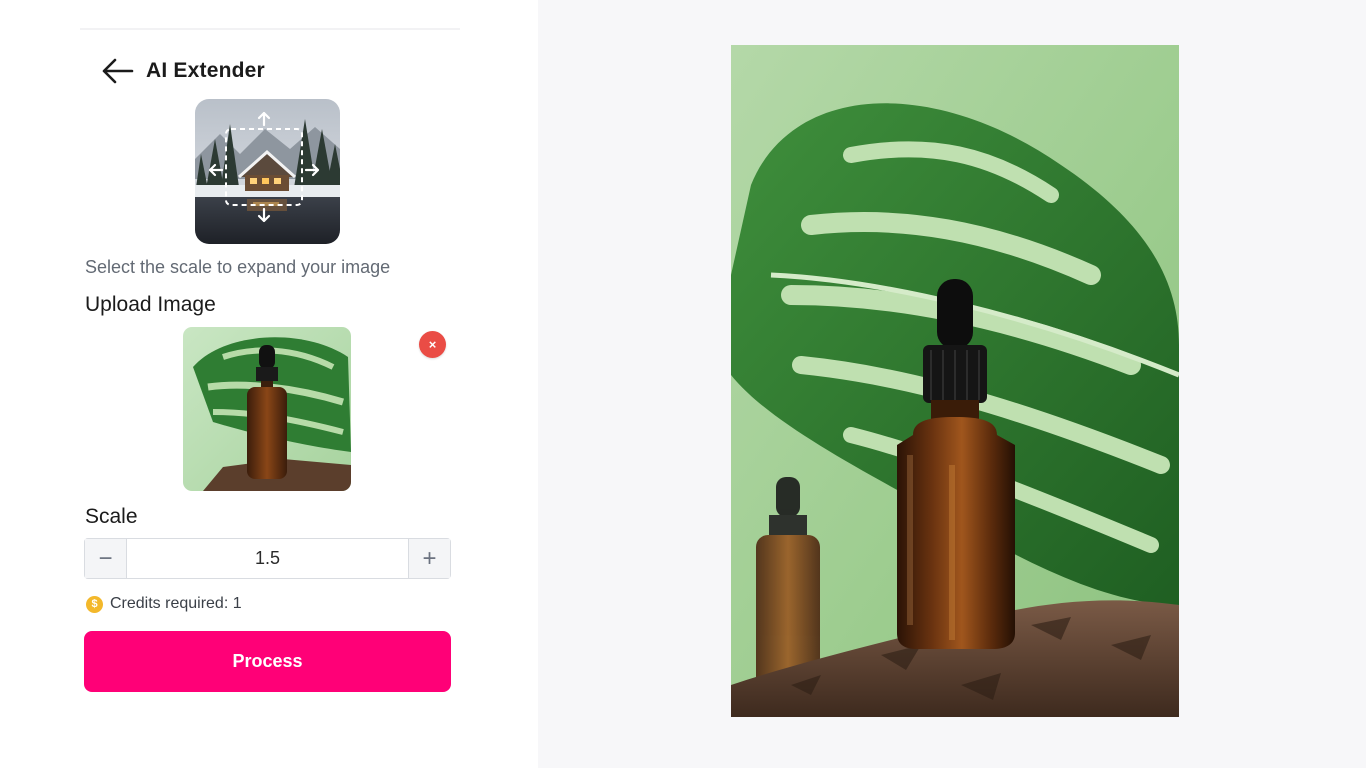 The height and width of the screenshot is (768, 1366). I want to click on arrow-left-icon, so click(118, 71).